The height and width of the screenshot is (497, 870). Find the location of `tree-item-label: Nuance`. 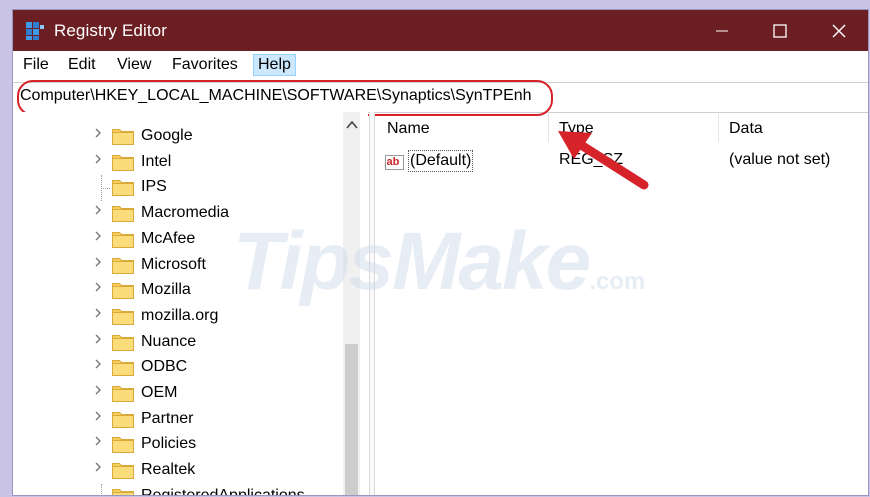

tree-item-label: Nuance is located at coordinates (169, 341).